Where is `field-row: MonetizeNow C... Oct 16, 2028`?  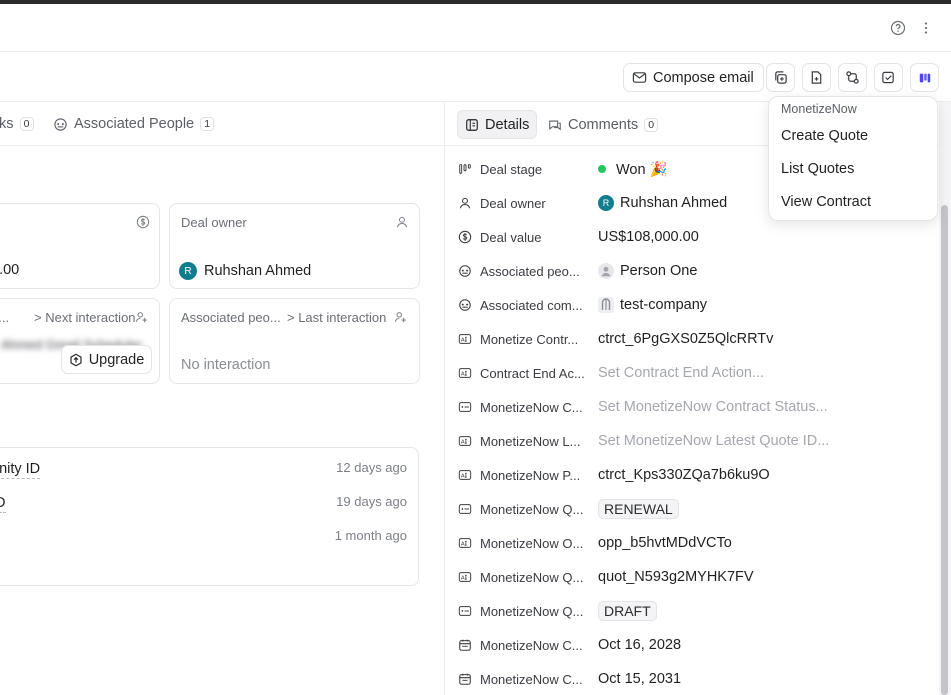
field-row: MonetizeNow C... Oct 16, 2028 is located at coordinates (690, 645).